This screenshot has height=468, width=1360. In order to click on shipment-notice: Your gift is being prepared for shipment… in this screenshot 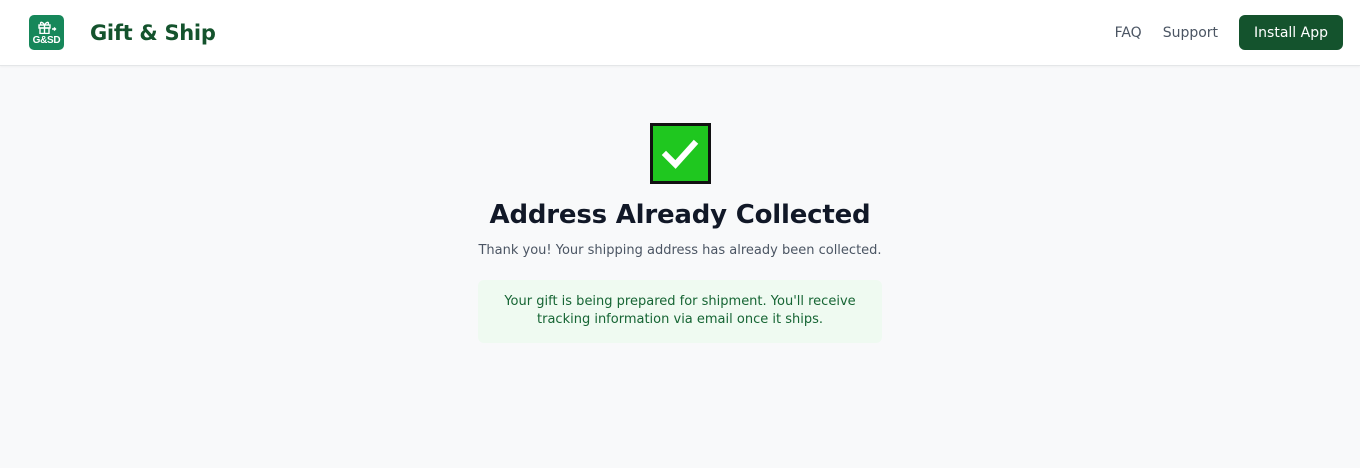, I will do `click(680, 311)`.